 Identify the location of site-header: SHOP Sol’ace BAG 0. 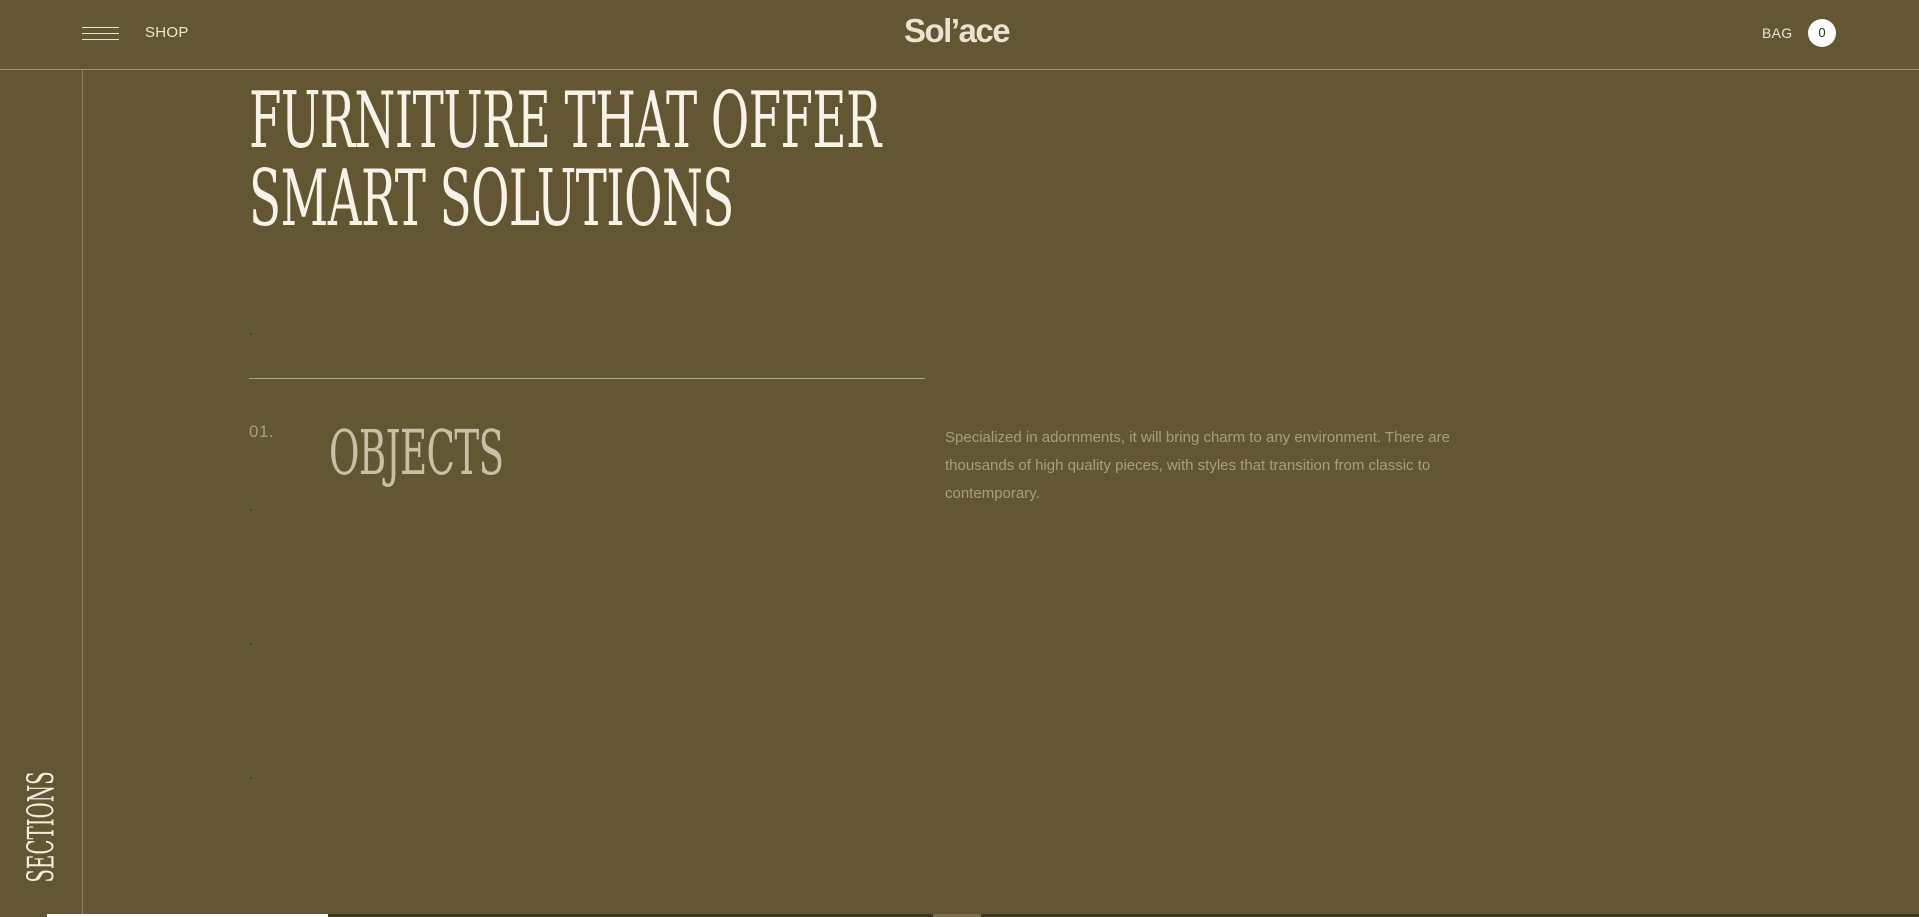
(959, 35).